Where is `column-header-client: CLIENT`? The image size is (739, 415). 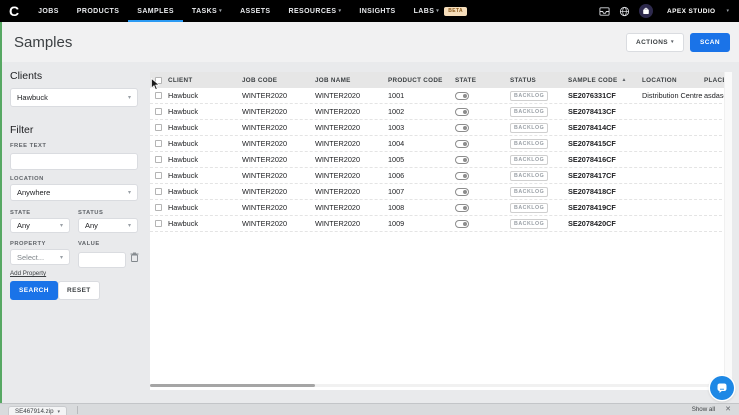
column-header-client: CLIENT is located at coordinates (205, 80).